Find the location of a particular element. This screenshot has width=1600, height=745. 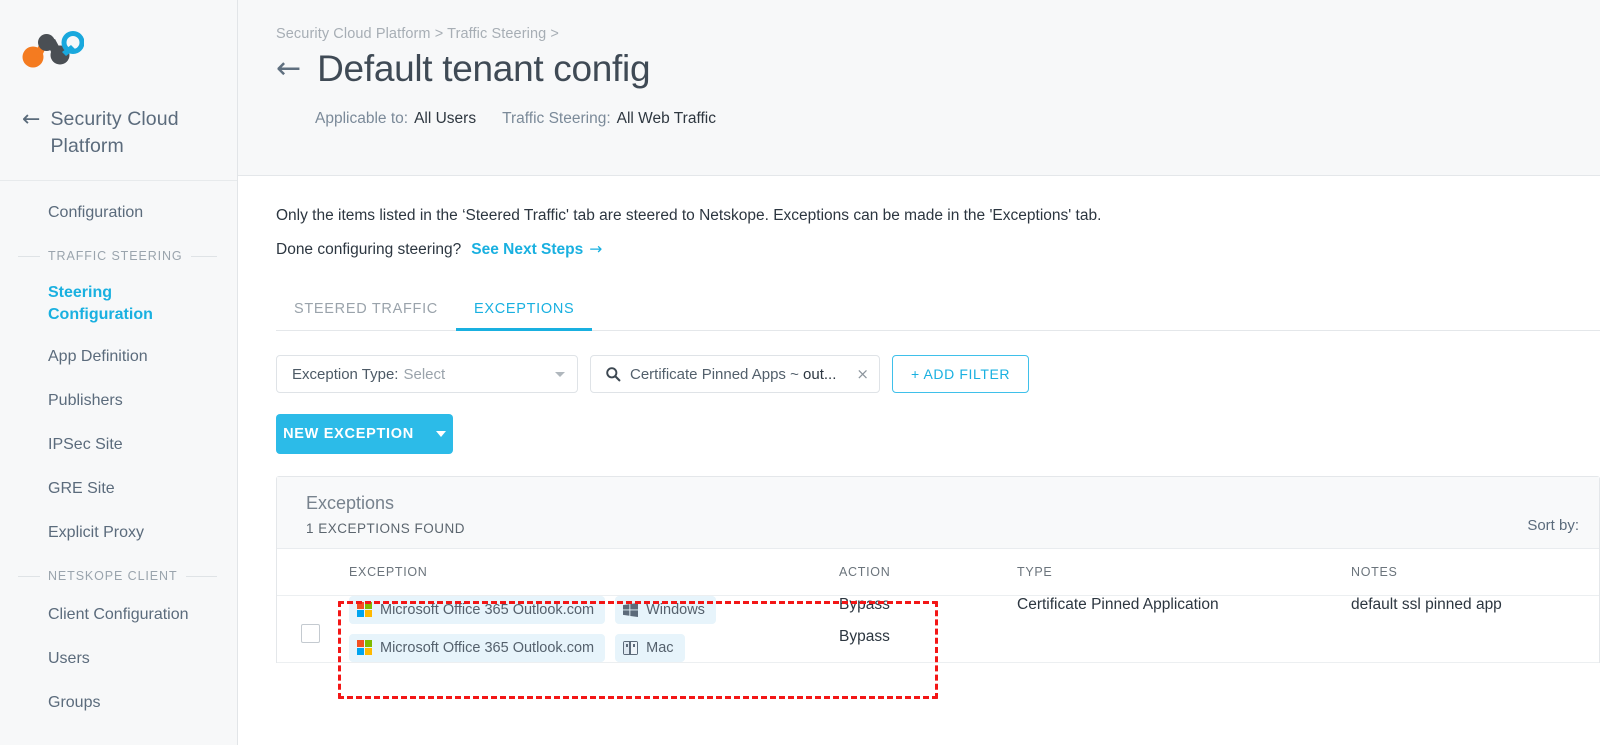

sidebar-item-explicit-proxy: Explicit Proxy is located at coordinates (118, 533).